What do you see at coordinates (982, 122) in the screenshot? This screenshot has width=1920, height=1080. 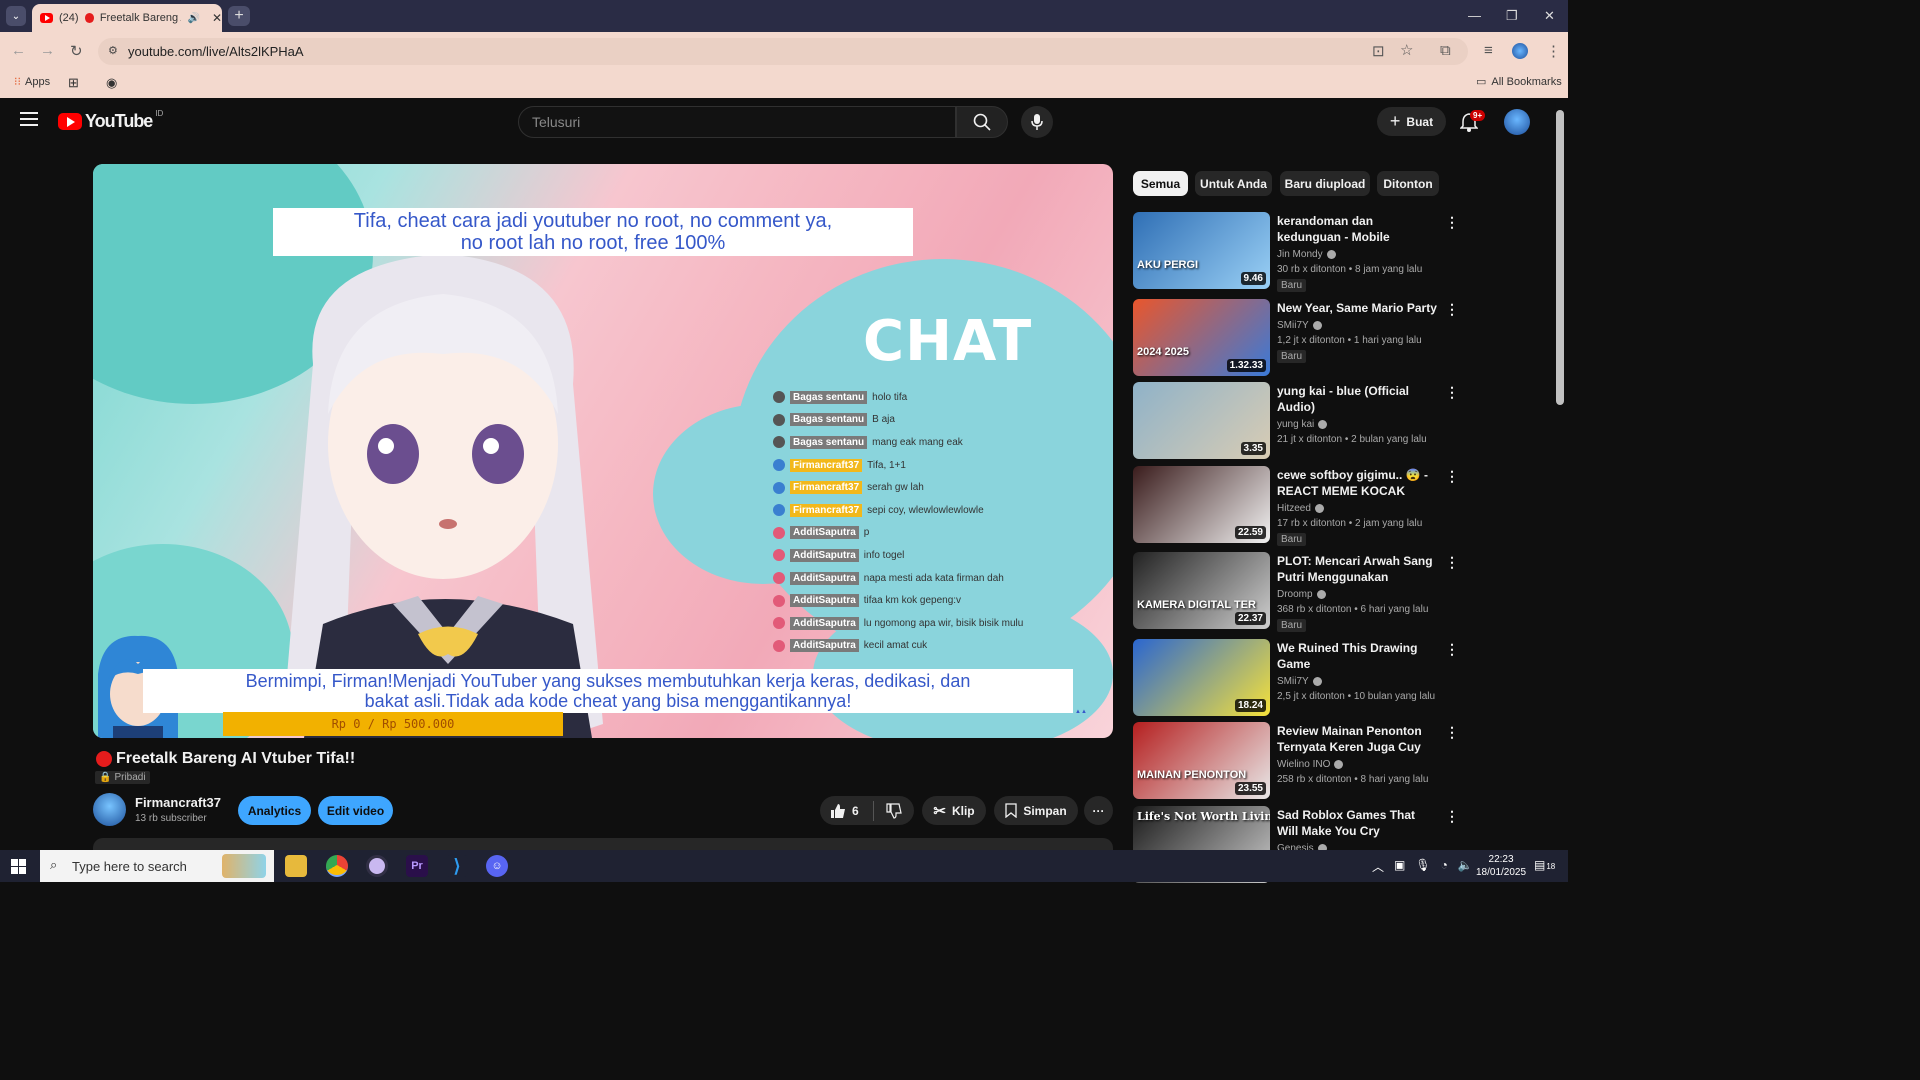 I see `search-button` at bounding box center [982, 122].